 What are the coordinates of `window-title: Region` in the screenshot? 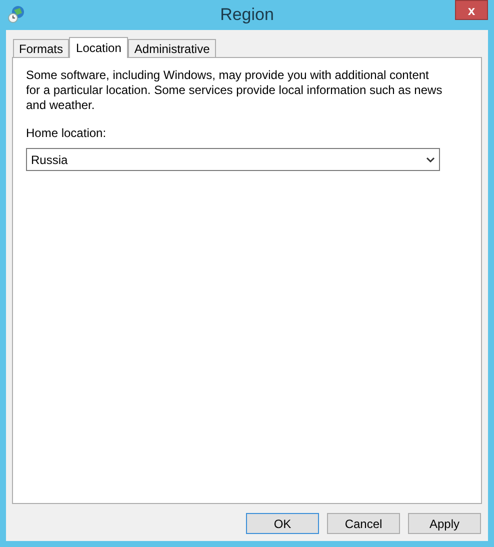 It's located at (247, 15).